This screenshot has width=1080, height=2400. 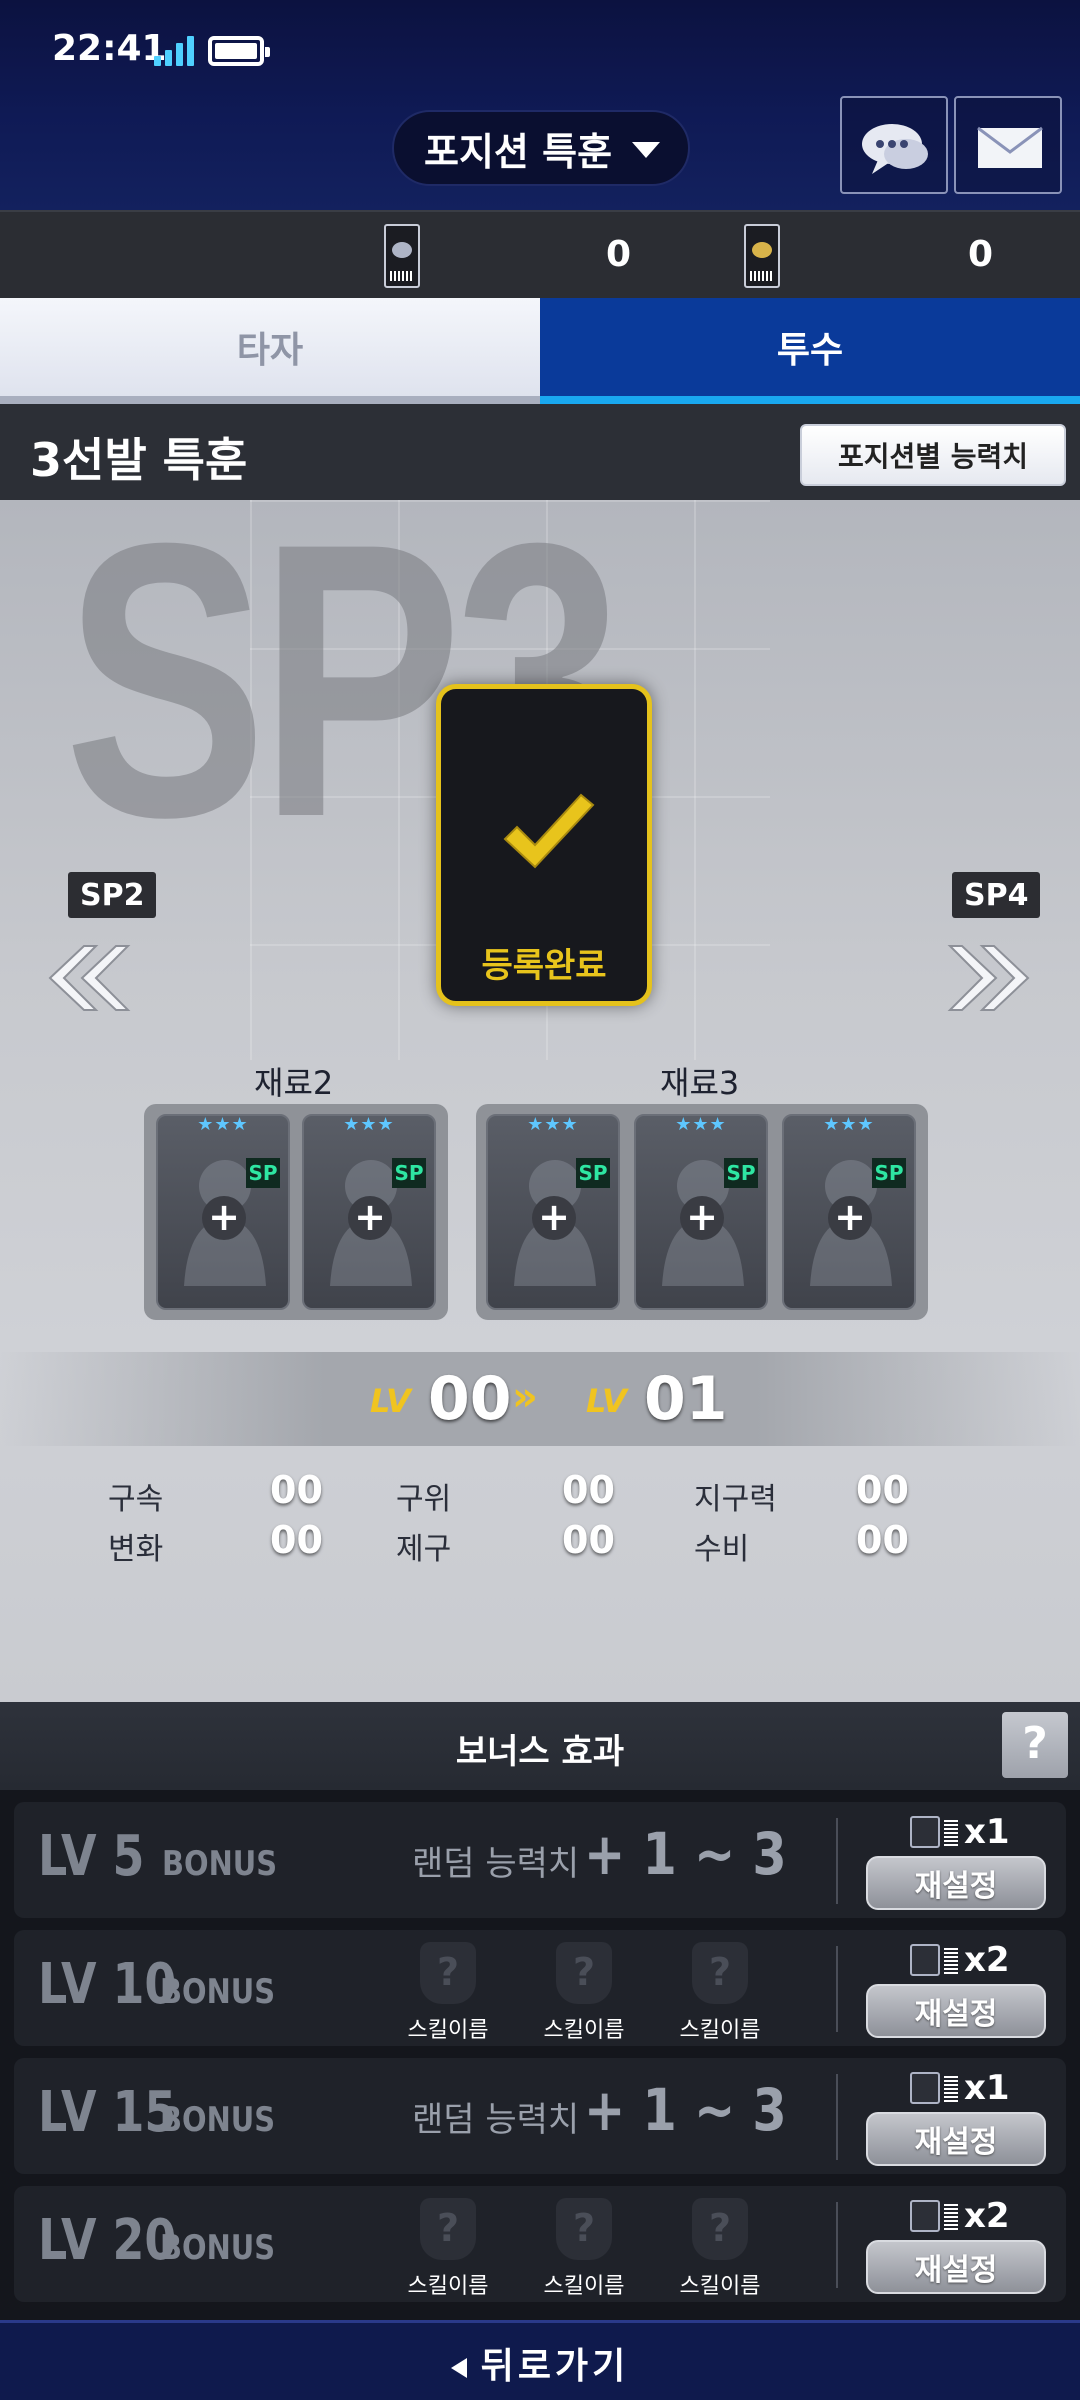 I want to click on position-dropdown: 포지션 특훈, so click(x=541, y=148).